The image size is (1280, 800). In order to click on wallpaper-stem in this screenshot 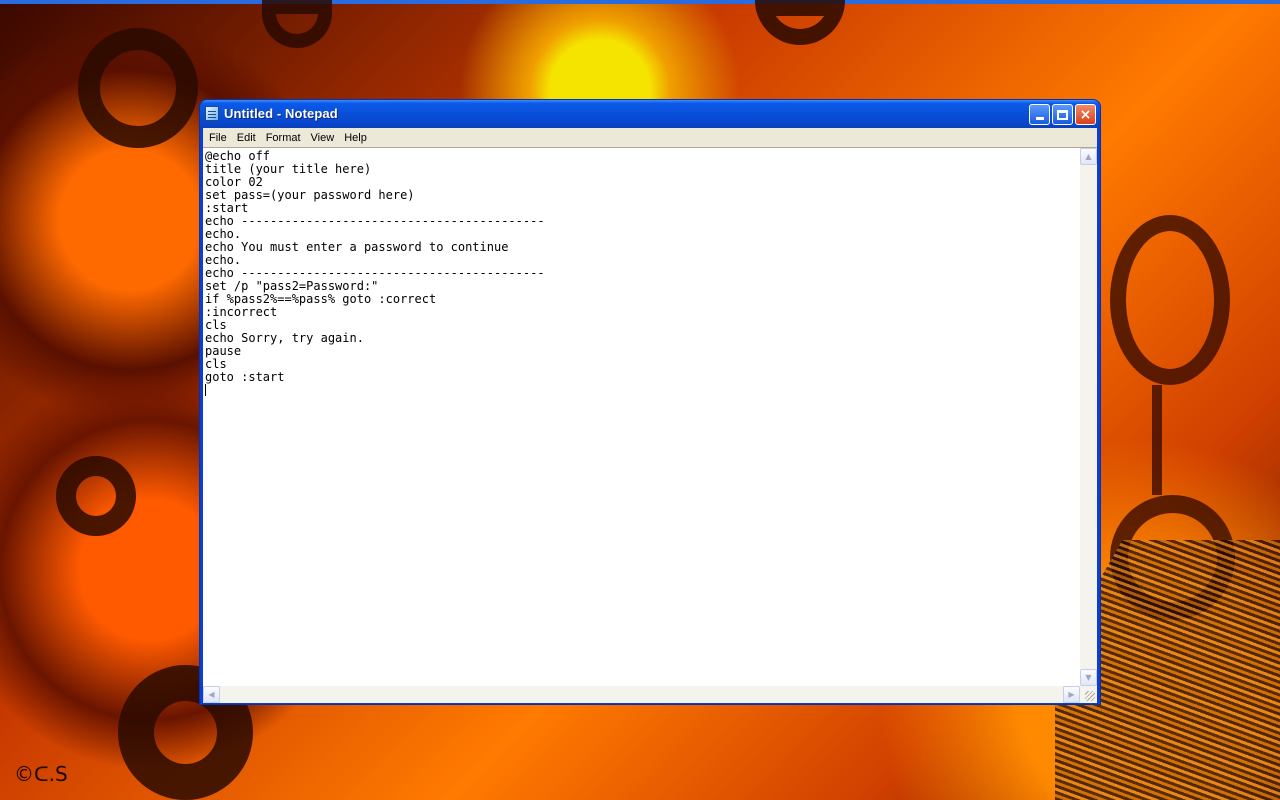, I will do `click(1157, 440)`.